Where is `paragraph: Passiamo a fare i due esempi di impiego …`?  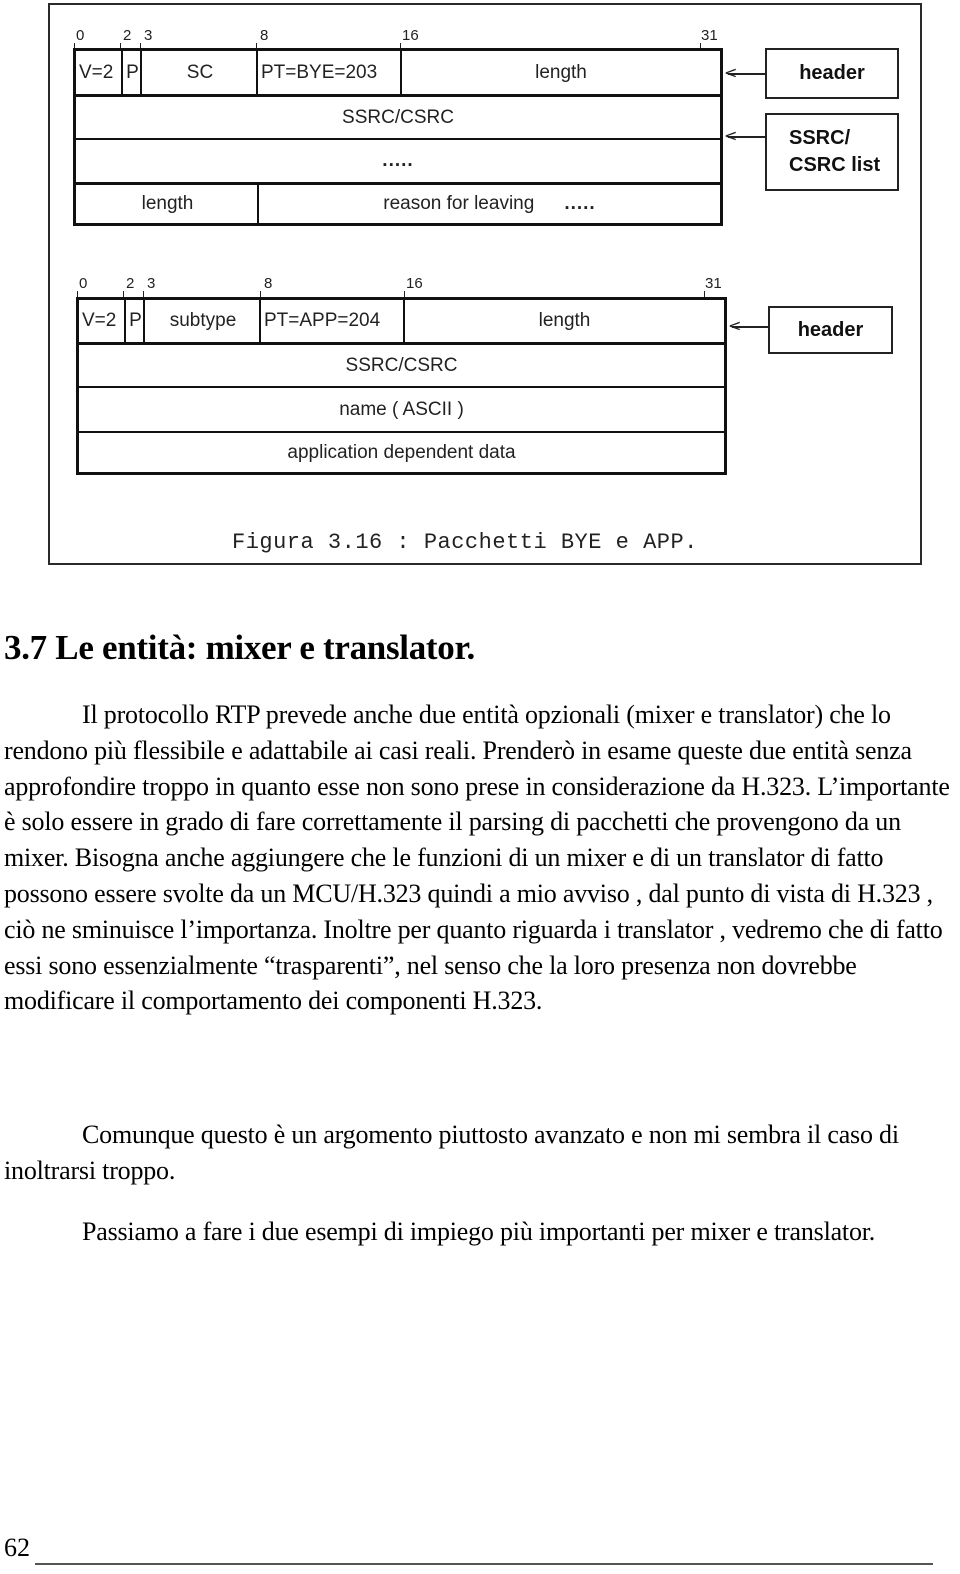 paragraph: Passiamo a fare i due esempi di impiego … is located at coordinates (479, 1231).